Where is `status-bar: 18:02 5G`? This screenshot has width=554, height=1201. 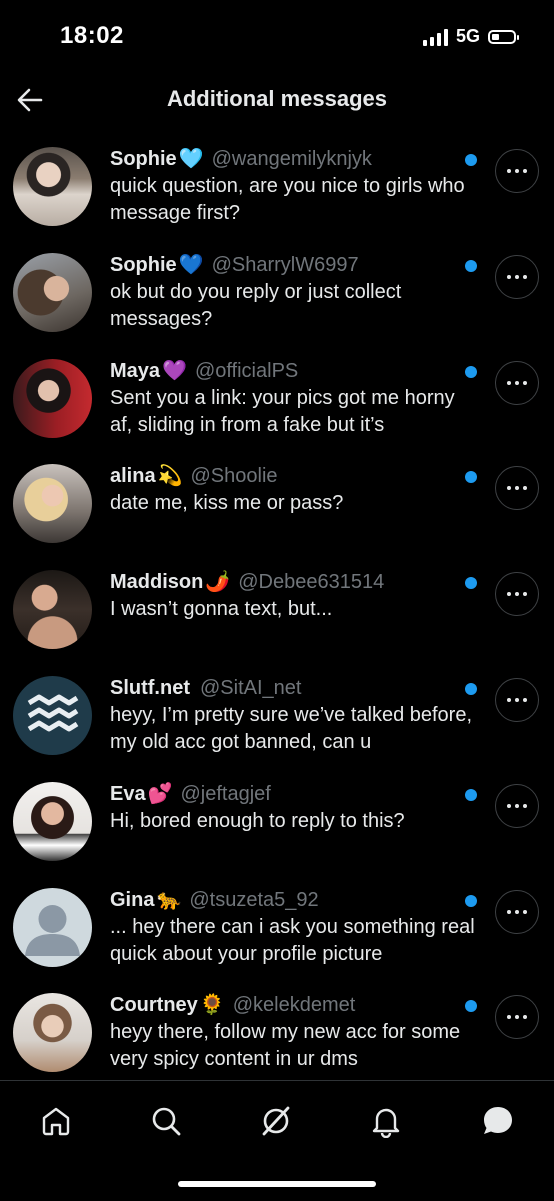
status-bar: 18:02 5G is located at coordinates (277, 36).